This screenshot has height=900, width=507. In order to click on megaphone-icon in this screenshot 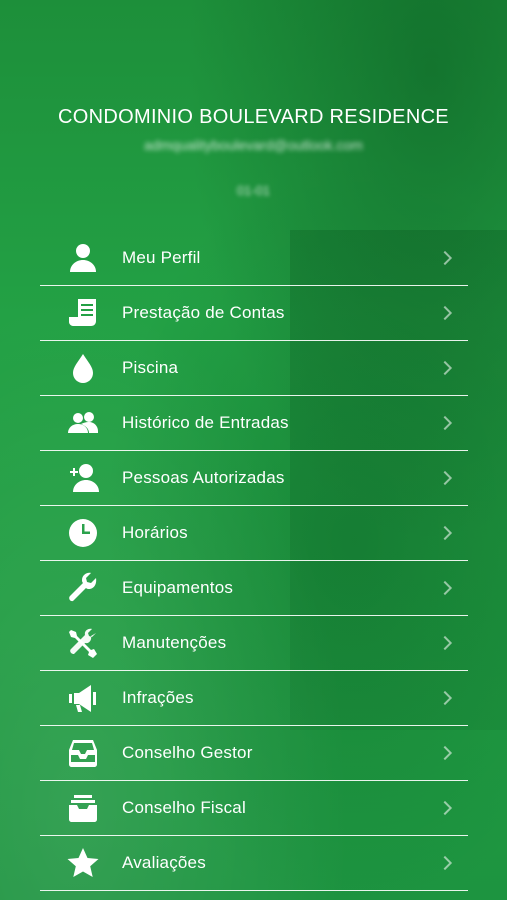, I will do `click(83, 698)`.